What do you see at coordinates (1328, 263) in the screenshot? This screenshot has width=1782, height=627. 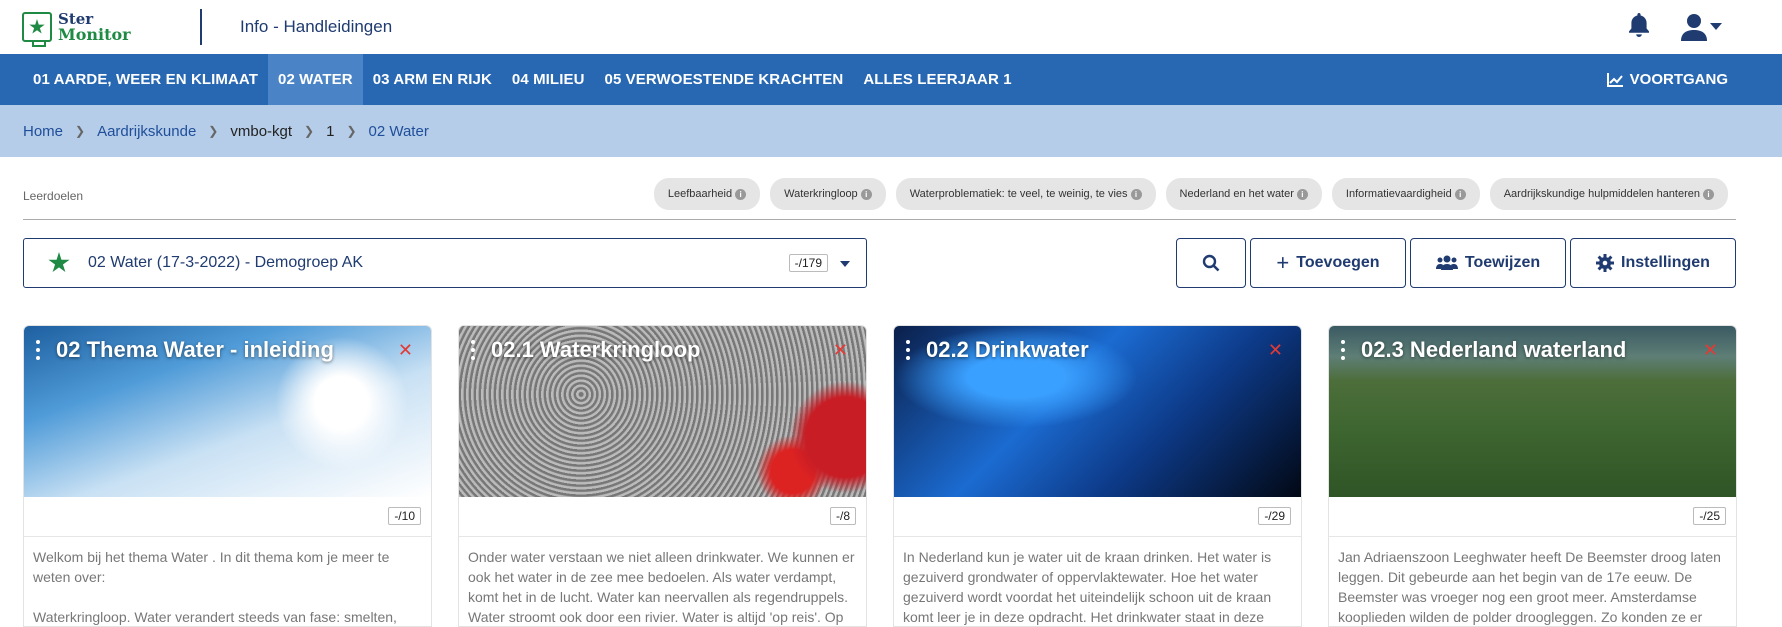 I see `add-button: + Toevoegen` at bounding box center [1328, 263].